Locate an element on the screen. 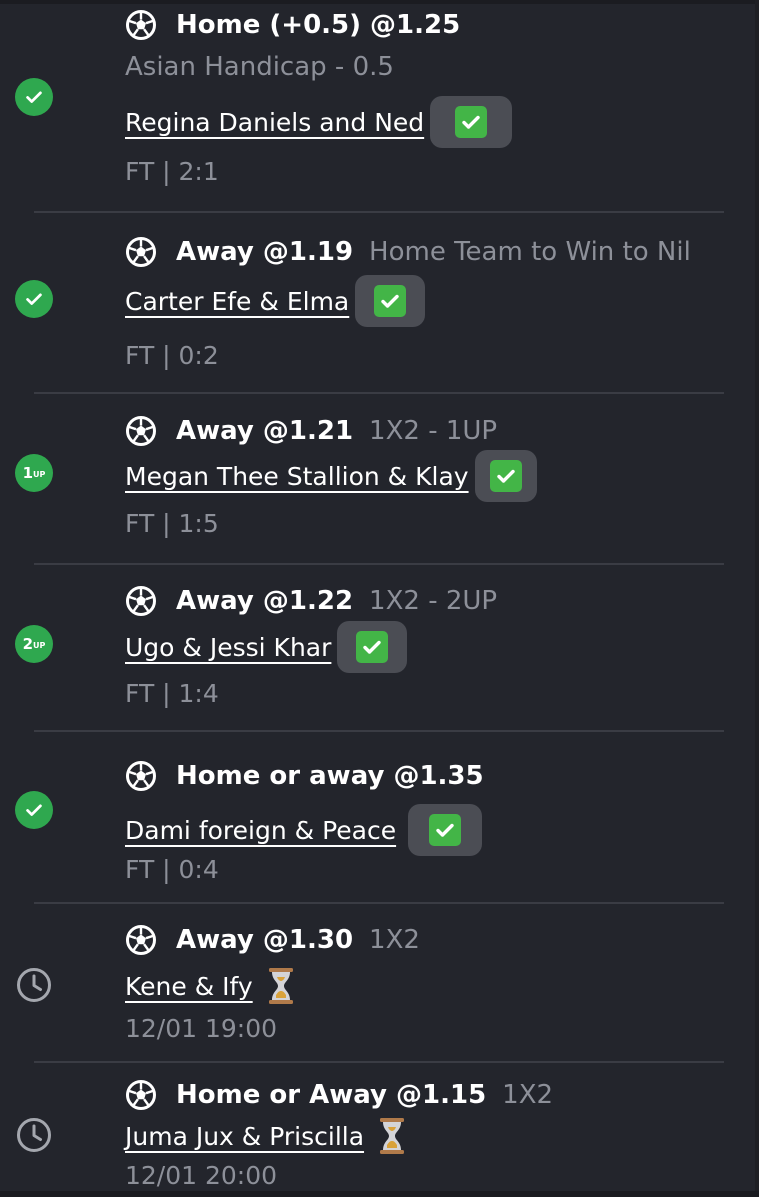  pick-row: Home or Away @1.15 1X2 is located at coordinates (339, 1095).